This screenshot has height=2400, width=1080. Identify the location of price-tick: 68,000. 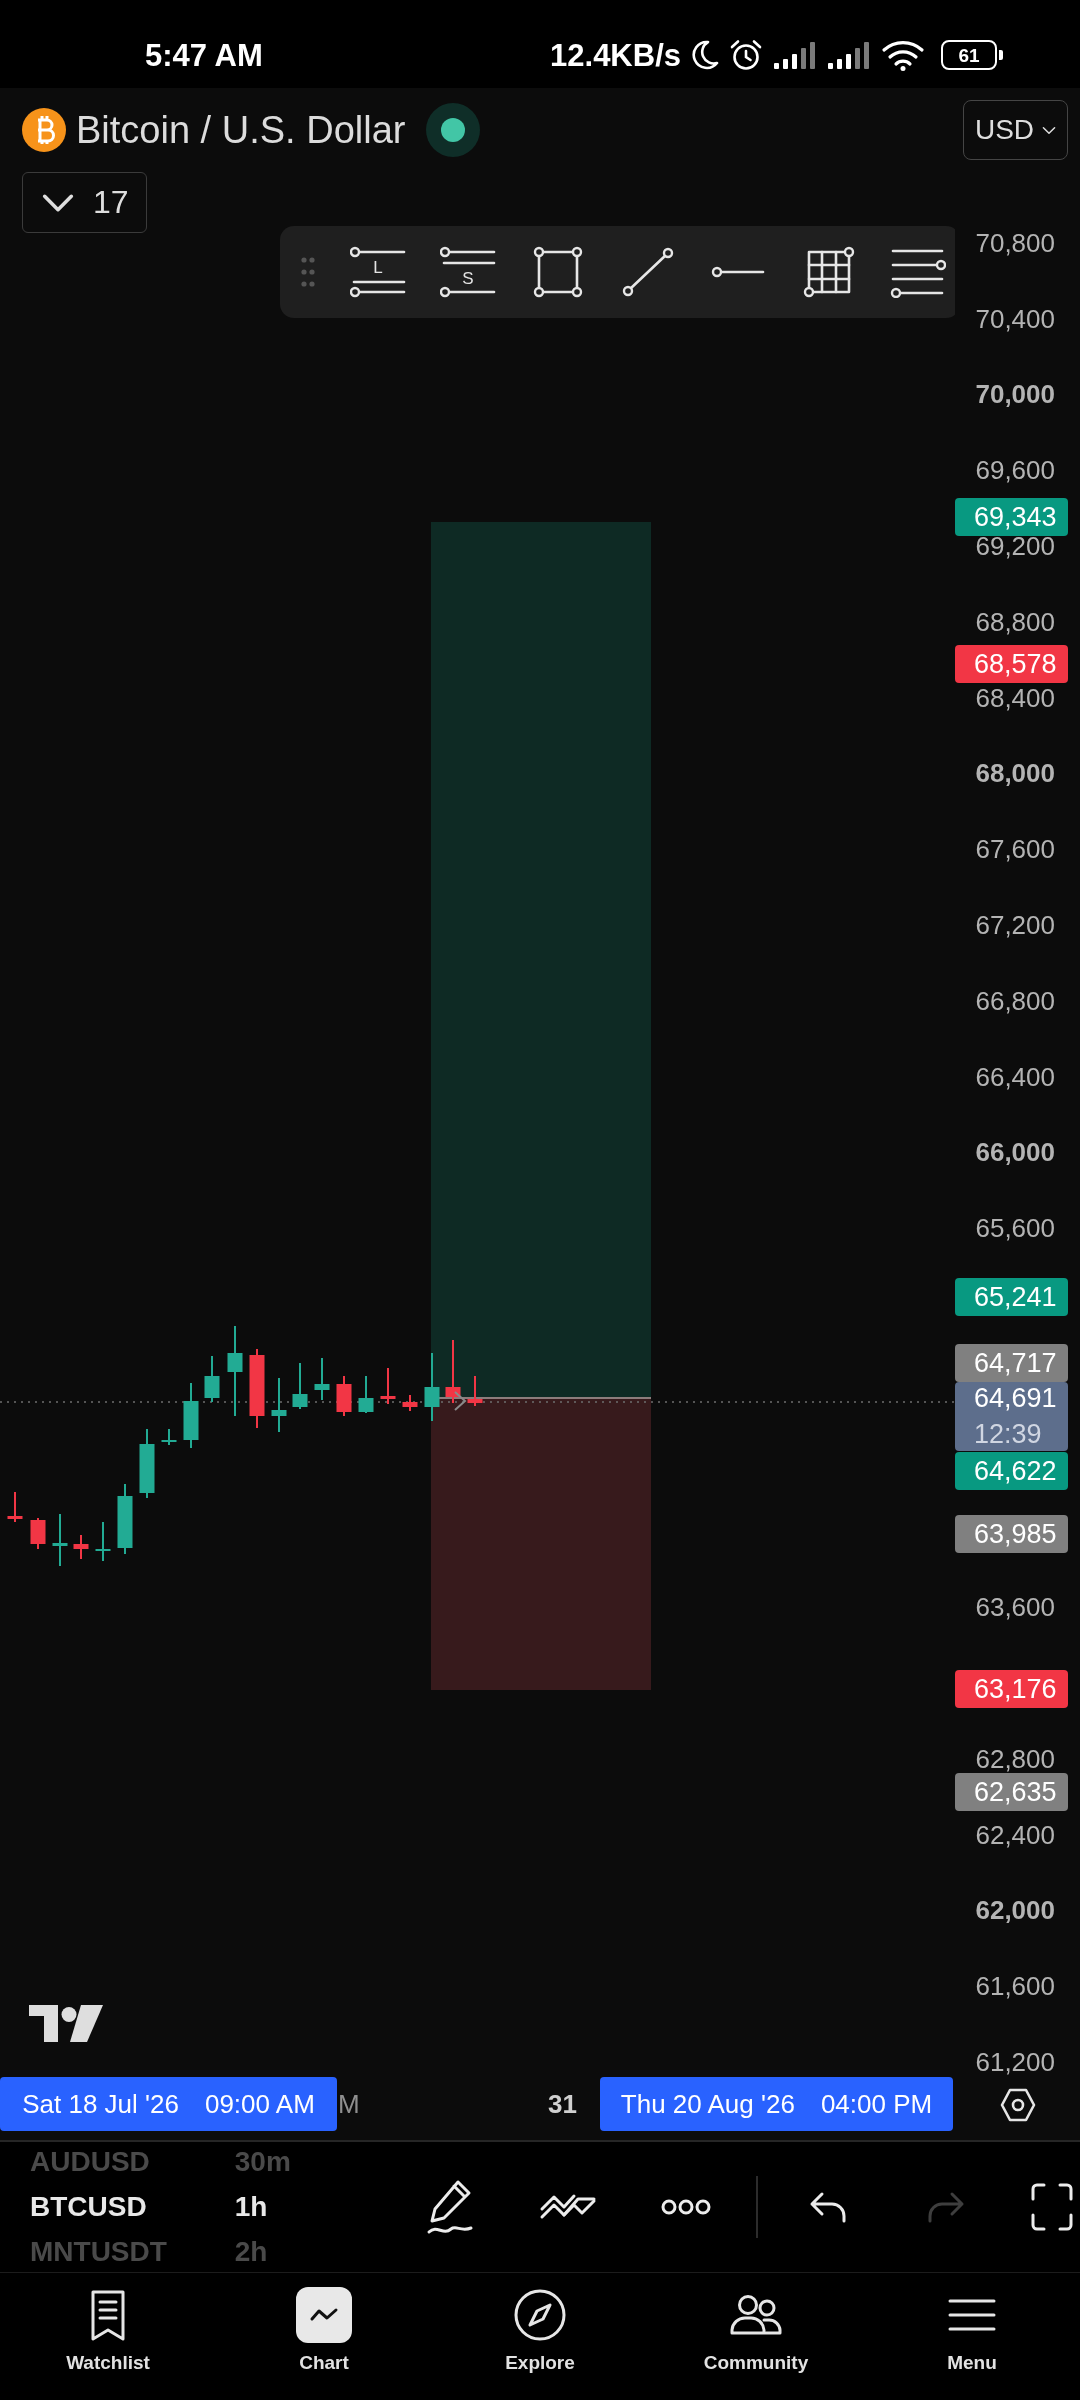
(1015, 773).